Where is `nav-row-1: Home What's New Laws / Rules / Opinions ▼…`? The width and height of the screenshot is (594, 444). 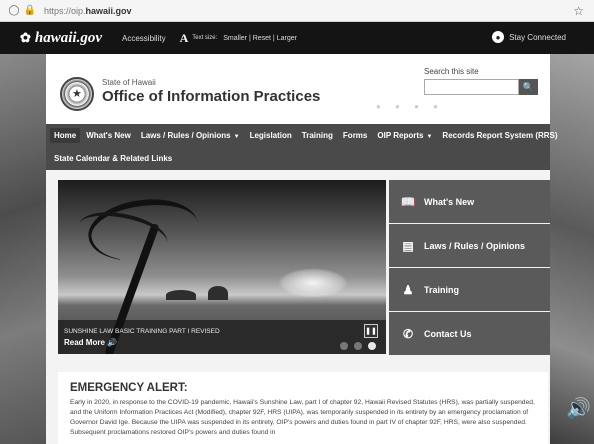
nav-row-1: Home What's New Laws / Rules / Opinions ▼… is located at coordinates (304, 135).